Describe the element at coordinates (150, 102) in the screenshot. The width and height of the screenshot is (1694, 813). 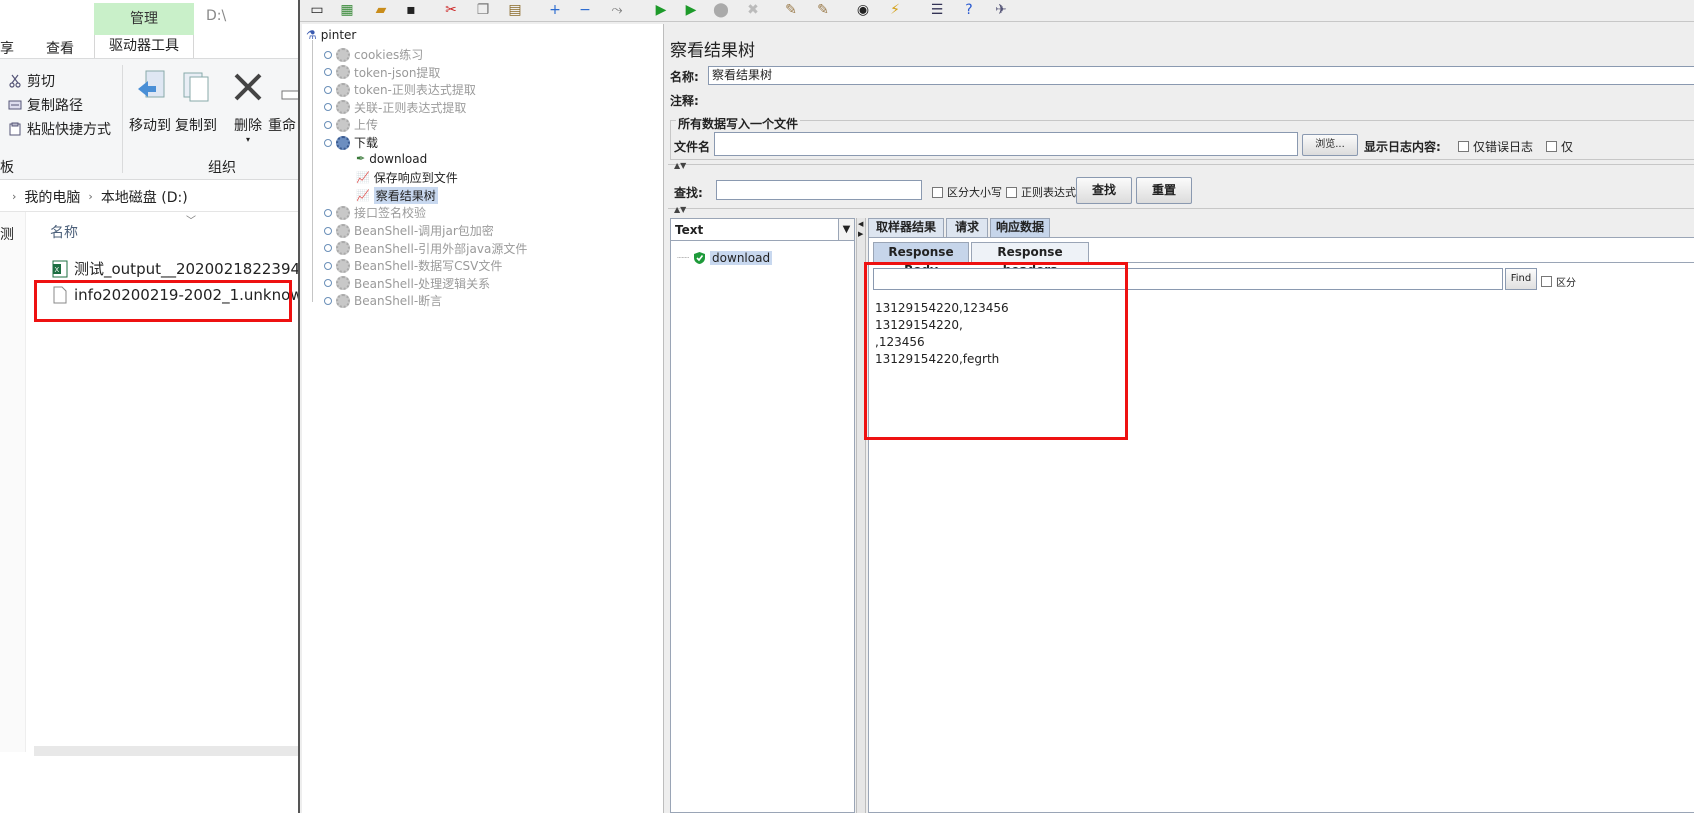
I see `move-to-button: 移动到` at that location.